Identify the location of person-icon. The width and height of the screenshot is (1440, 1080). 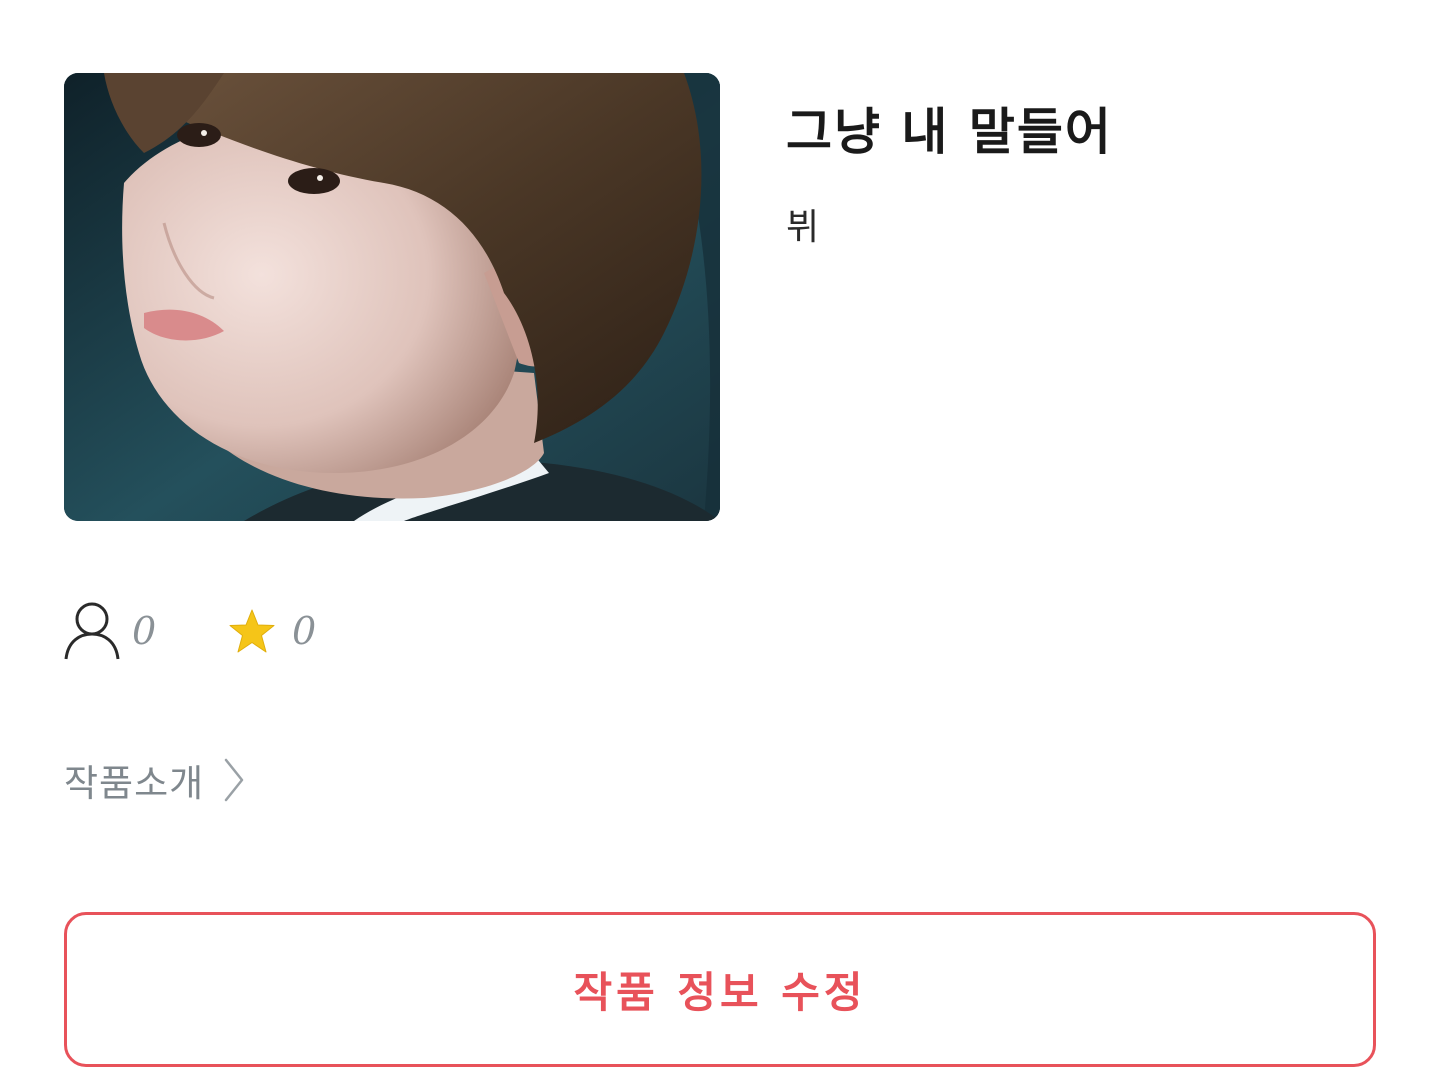
(92, 631).